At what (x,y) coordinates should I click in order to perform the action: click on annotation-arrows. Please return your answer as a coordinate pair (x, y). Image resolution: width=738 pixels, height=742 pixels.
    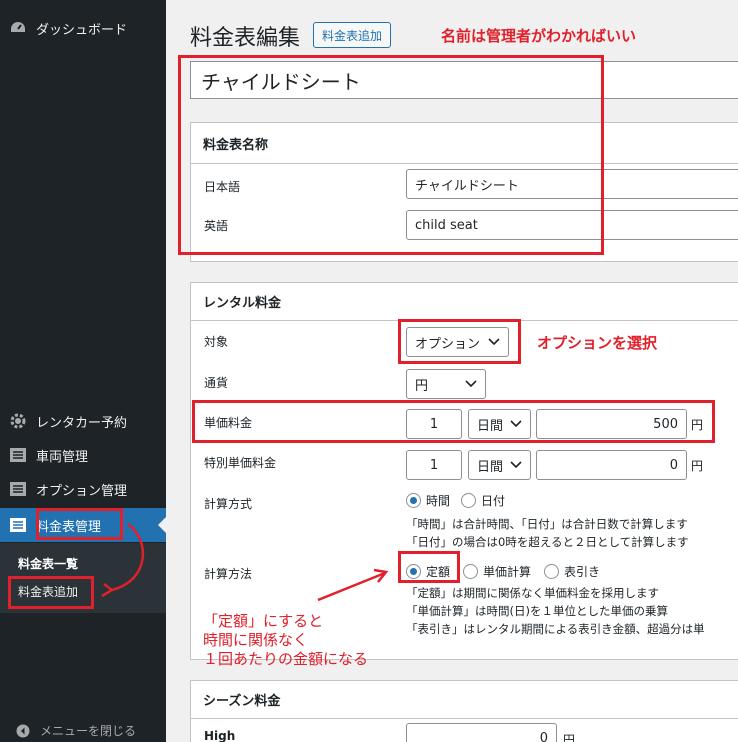
    Looking at the image, I should click on (245, 562).